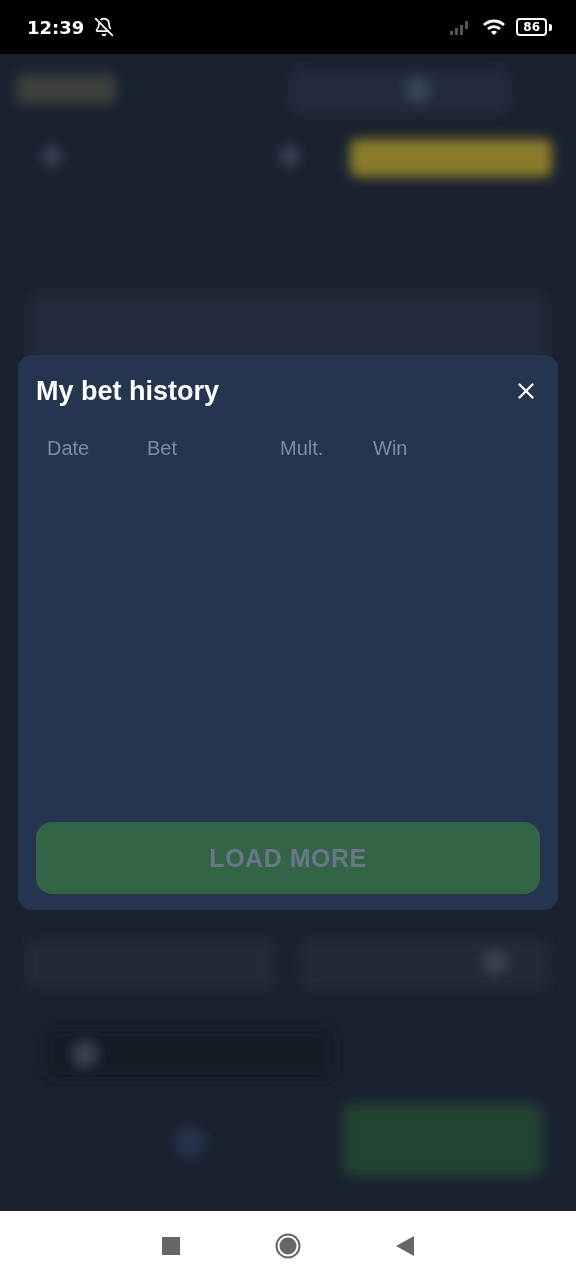  What do you see at coordinates (405, 1245) in the screenshot?
I see `back-icon` at bounding box center [405, 1245].